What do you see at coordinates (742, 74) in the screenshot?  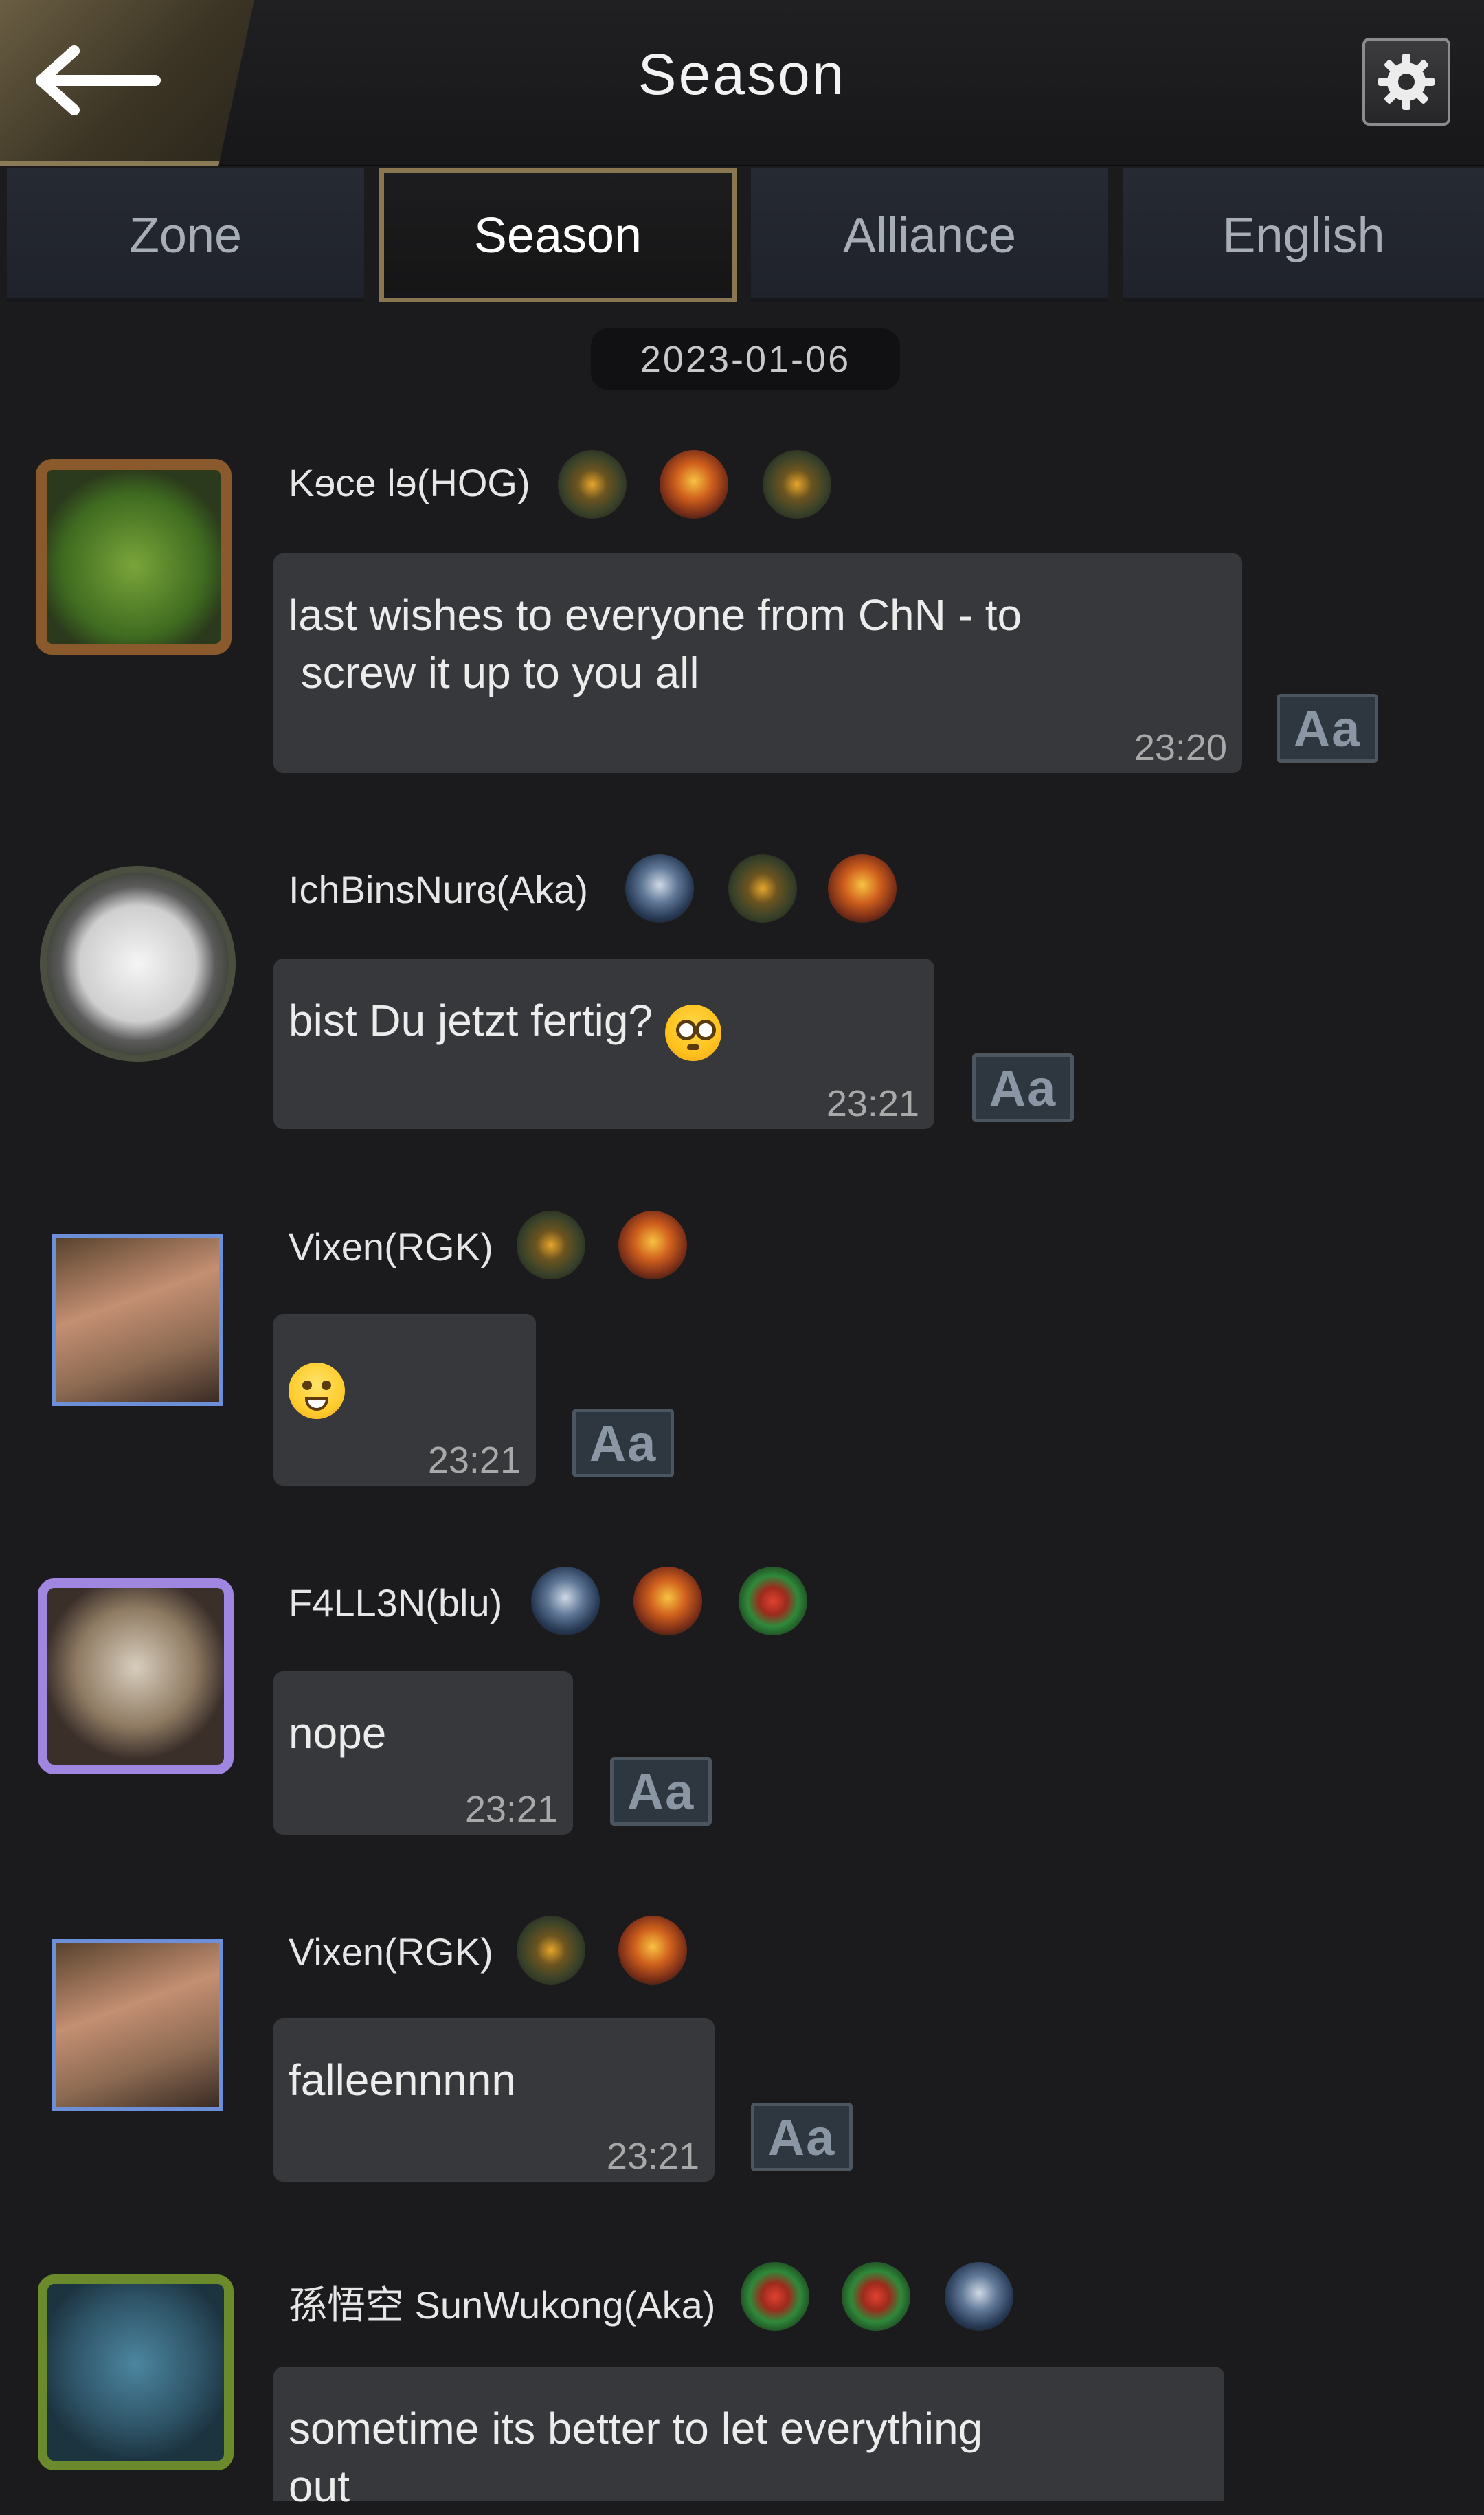 I see `page-title: Season` at bounding box center [742, 74].